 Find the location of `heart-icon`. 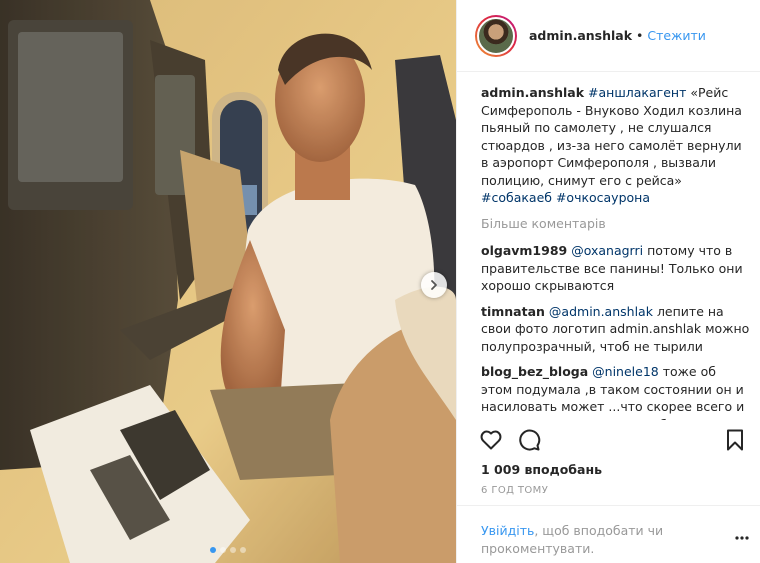

heart-icon is located at coordinates (491, 440).